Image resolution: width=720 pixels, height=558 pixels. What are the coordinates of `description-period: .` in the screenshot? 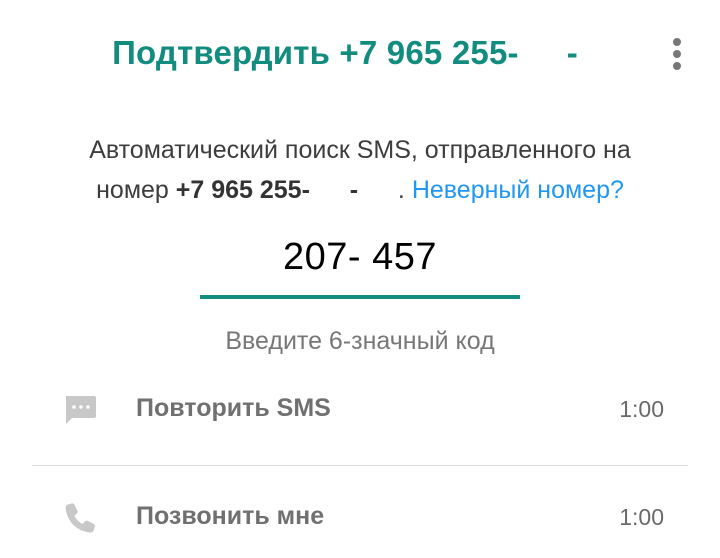 It's located at (401, 190).